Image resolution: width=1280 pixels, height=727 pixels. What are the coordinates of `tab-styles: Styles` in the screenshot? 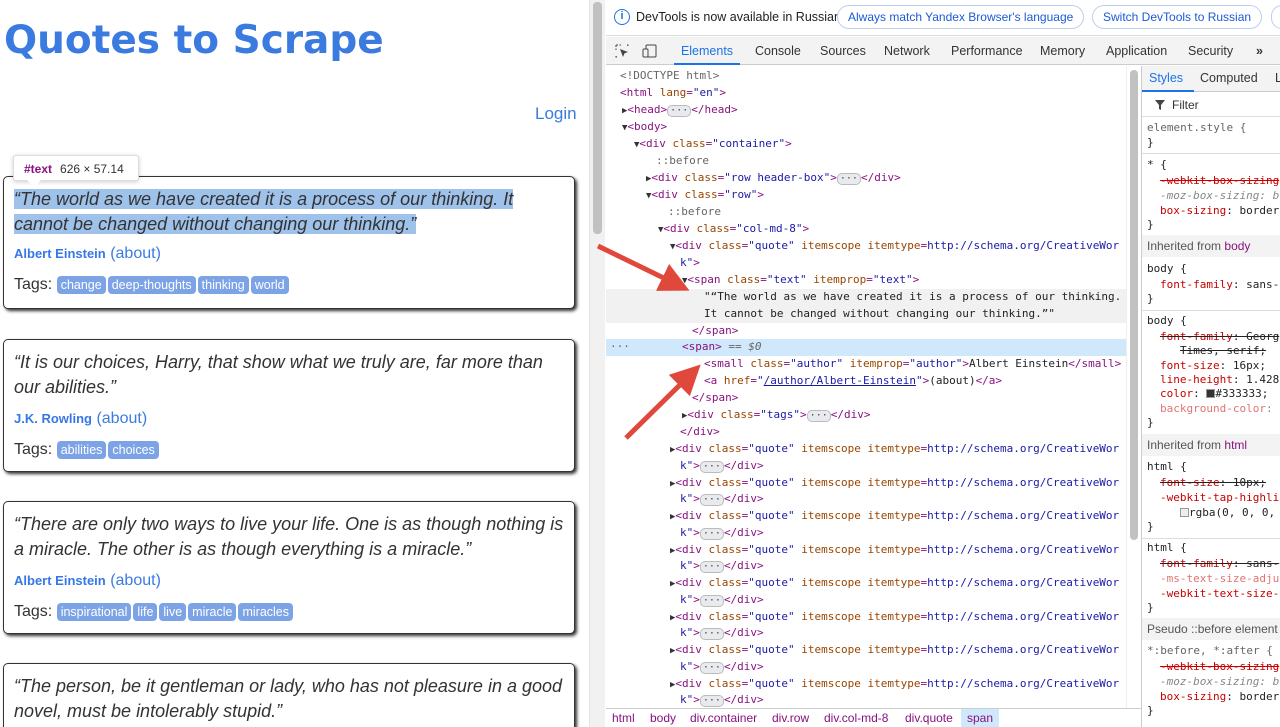 It's located at (1166, 78).